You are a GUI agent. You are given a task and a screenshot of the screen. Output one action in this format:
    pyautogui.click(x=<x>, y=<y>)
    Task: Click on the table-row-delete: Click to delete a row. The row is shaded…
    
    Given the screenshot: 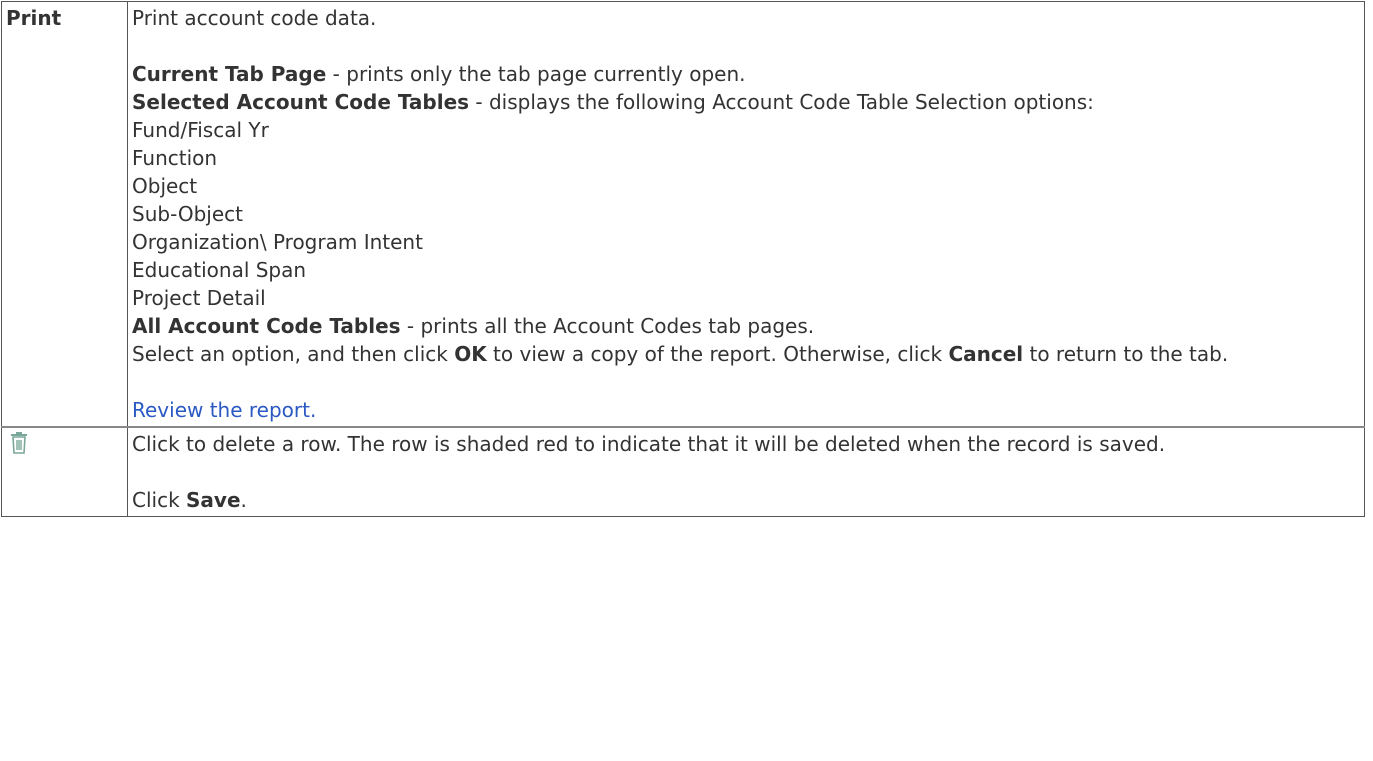 What is the action you would take?
    pyautogui.click(x=683, y=471)
    